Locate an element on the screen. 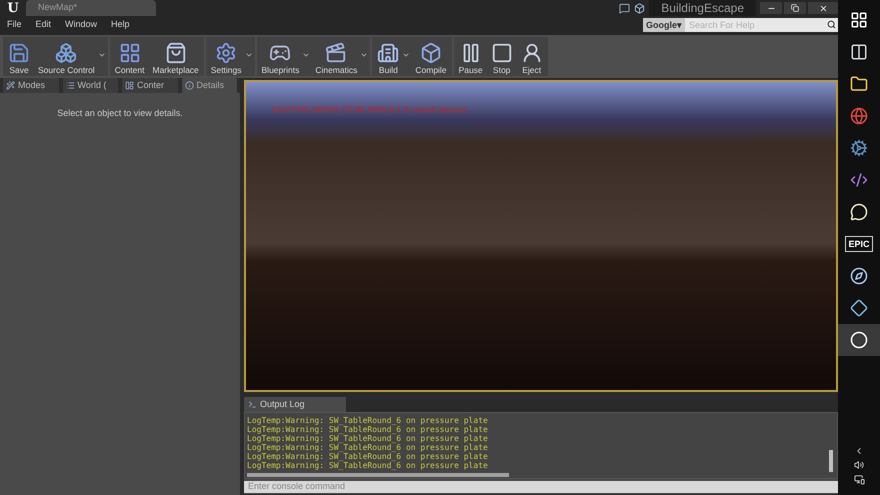  project-name: BuildingEscape is located at coordinates (702, 8).